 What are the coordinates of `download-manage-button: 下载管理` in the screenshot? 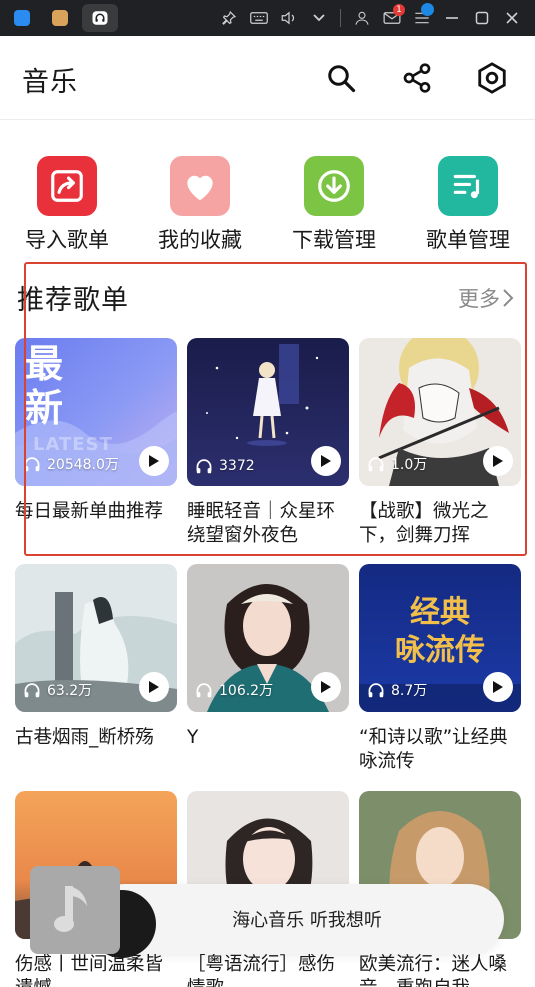 It's located at (334, 205).